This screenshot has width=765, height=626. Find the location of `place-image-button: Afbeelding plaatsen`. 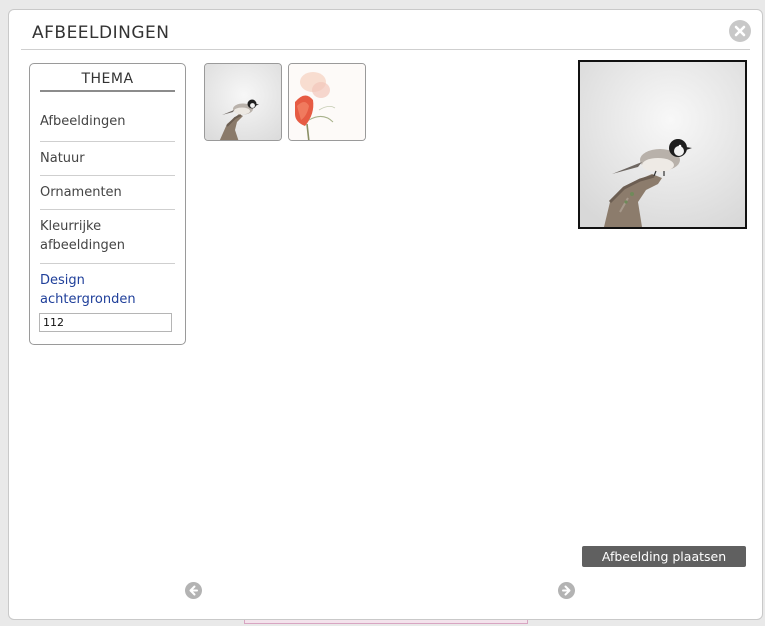

place-image-button: Afbeelding plaatsen is located at coordinates (664, 556).